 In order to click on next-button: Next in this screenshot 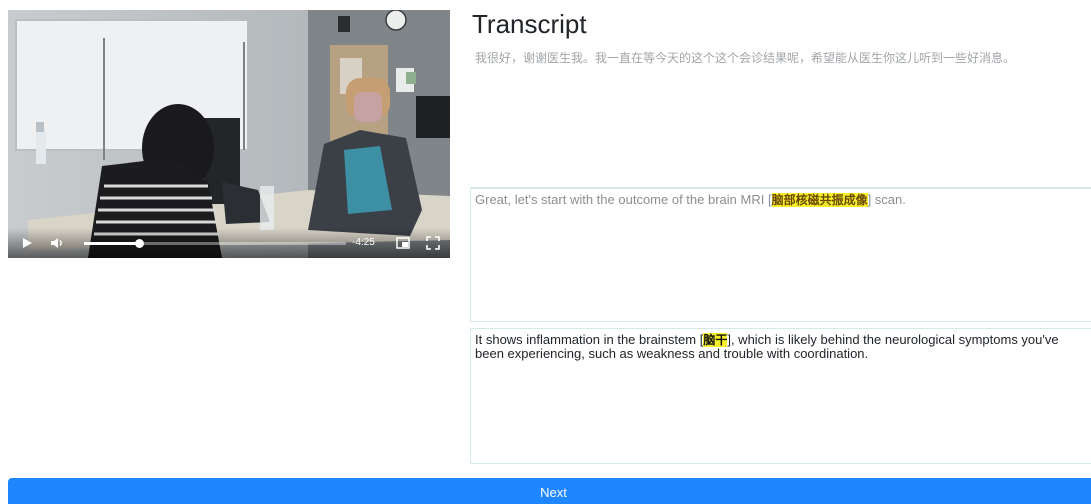, I will do `click(549, 491)`.